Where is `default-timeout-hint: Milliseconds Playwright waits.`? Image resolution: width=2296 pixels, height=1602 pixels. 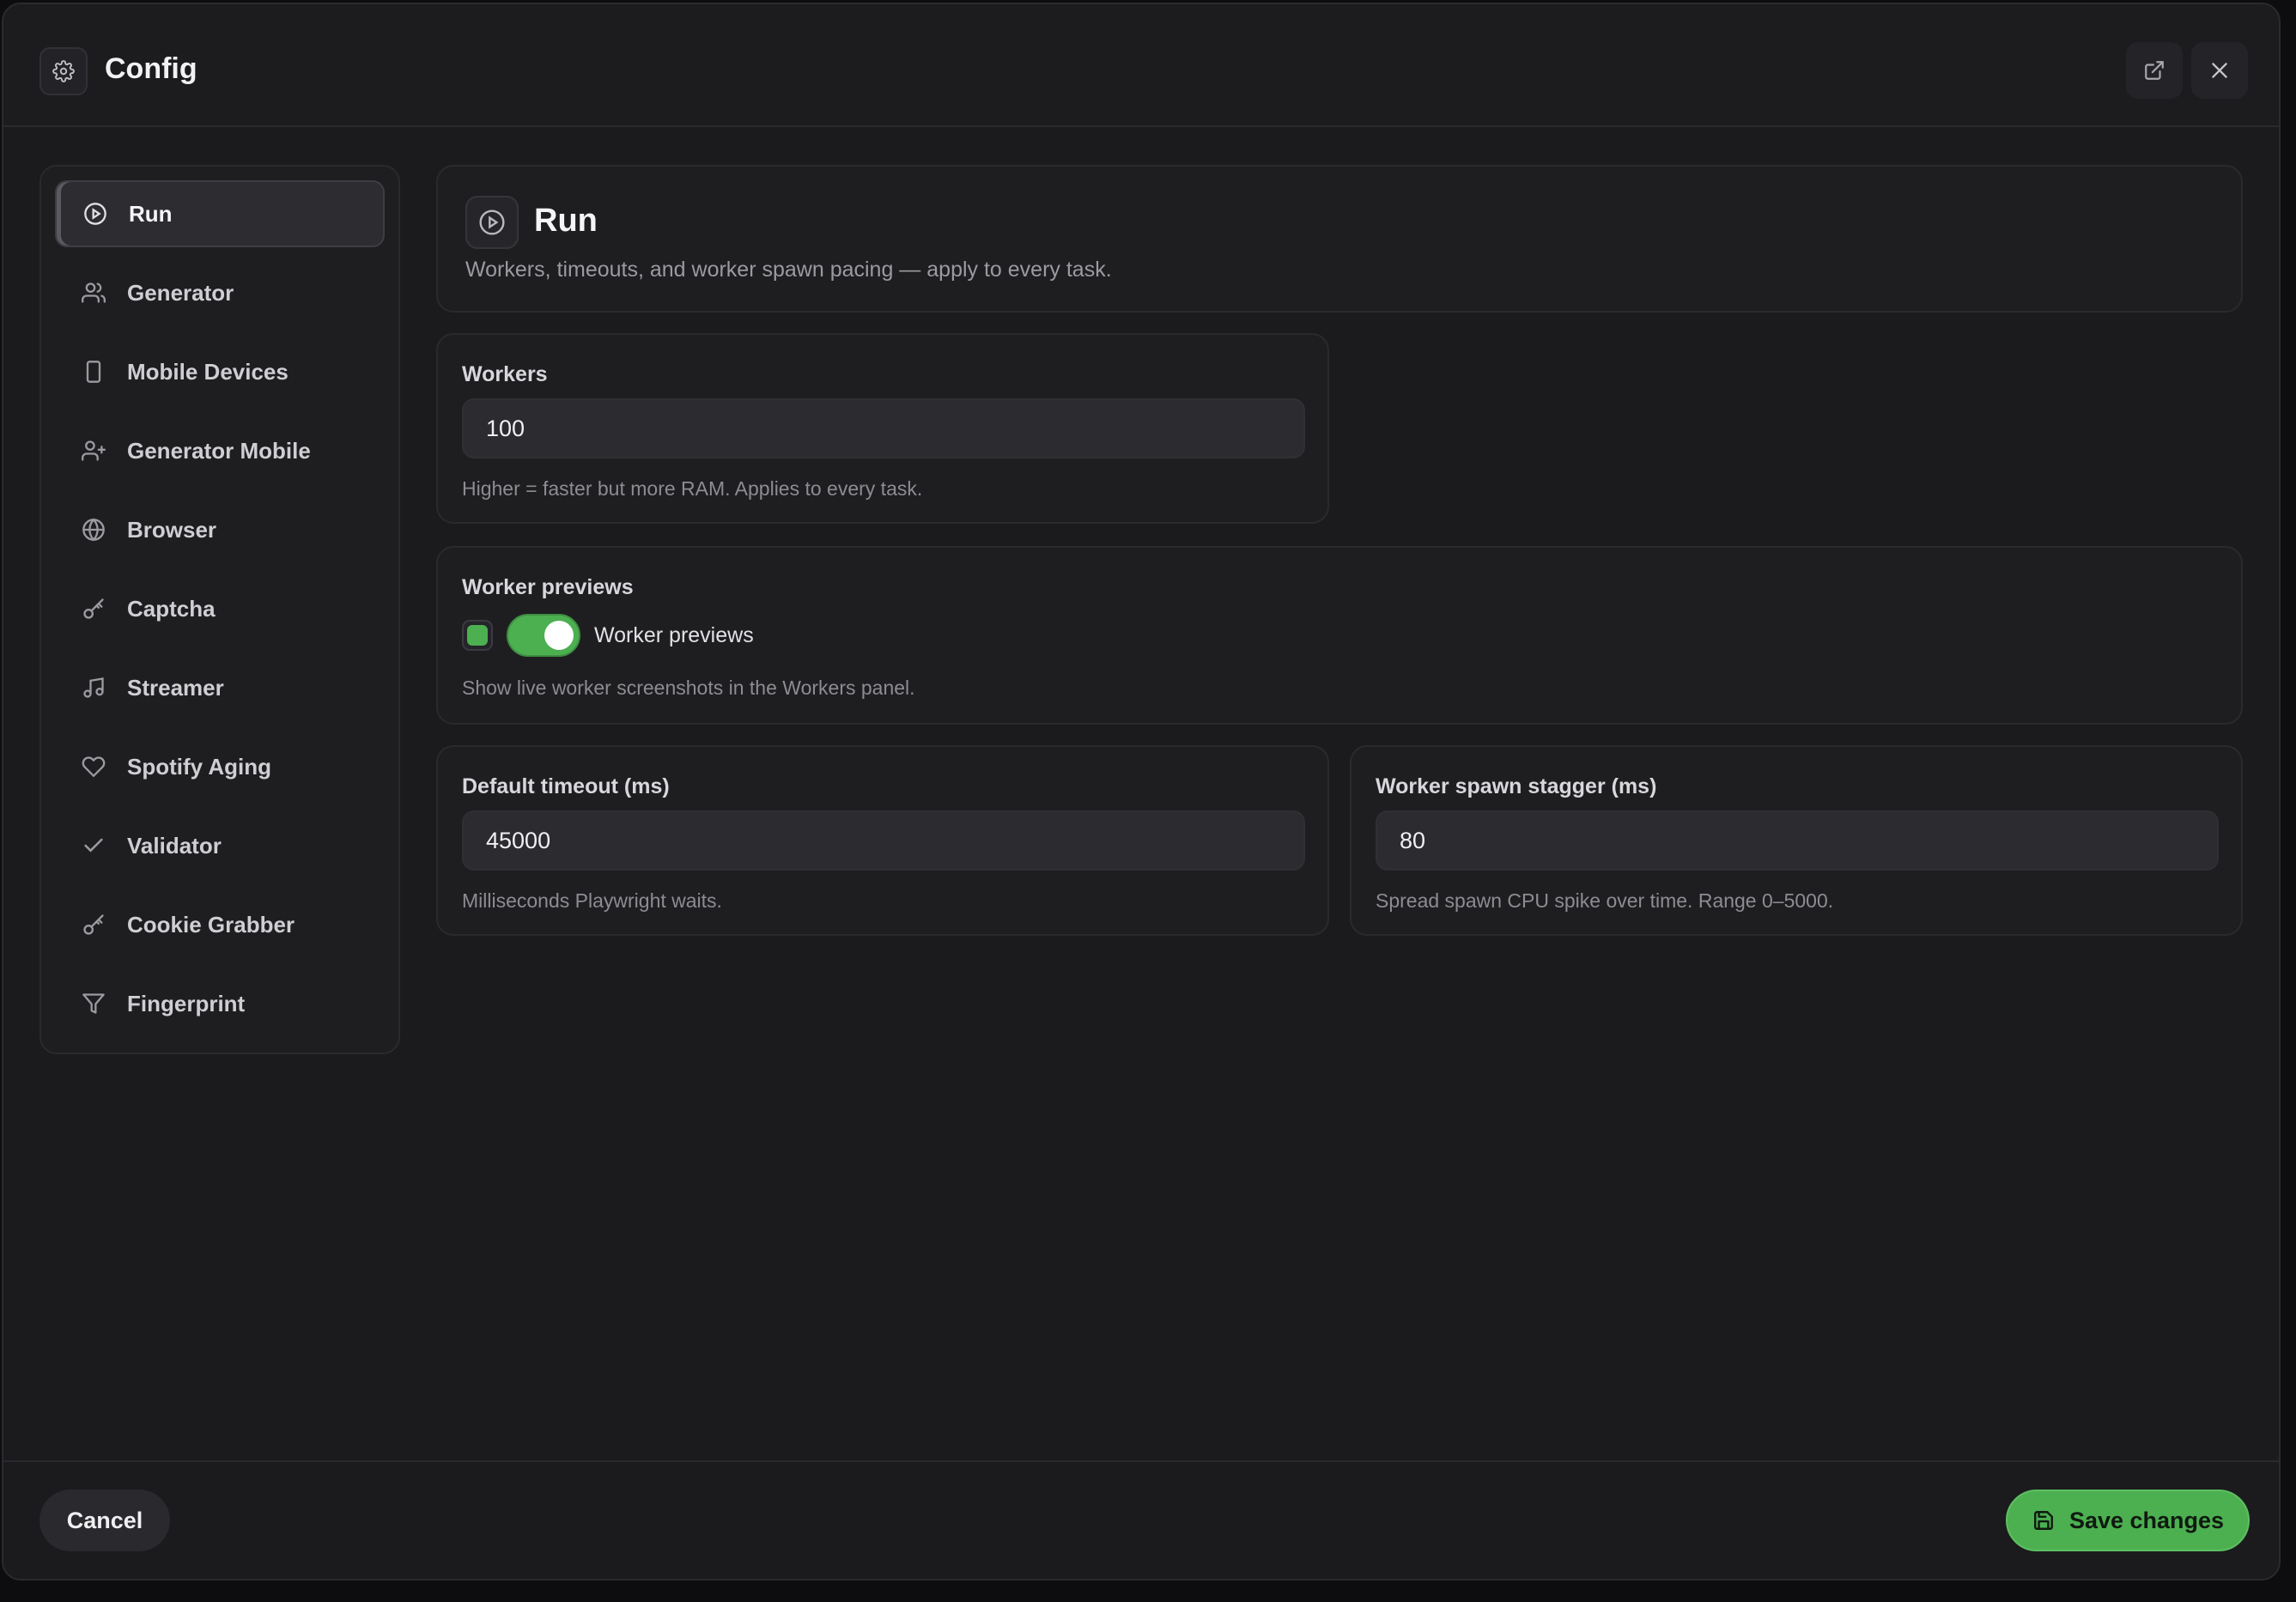 default-timeout-hint: Milliseconds Playwright waits. is located at coordinates (592, 900).